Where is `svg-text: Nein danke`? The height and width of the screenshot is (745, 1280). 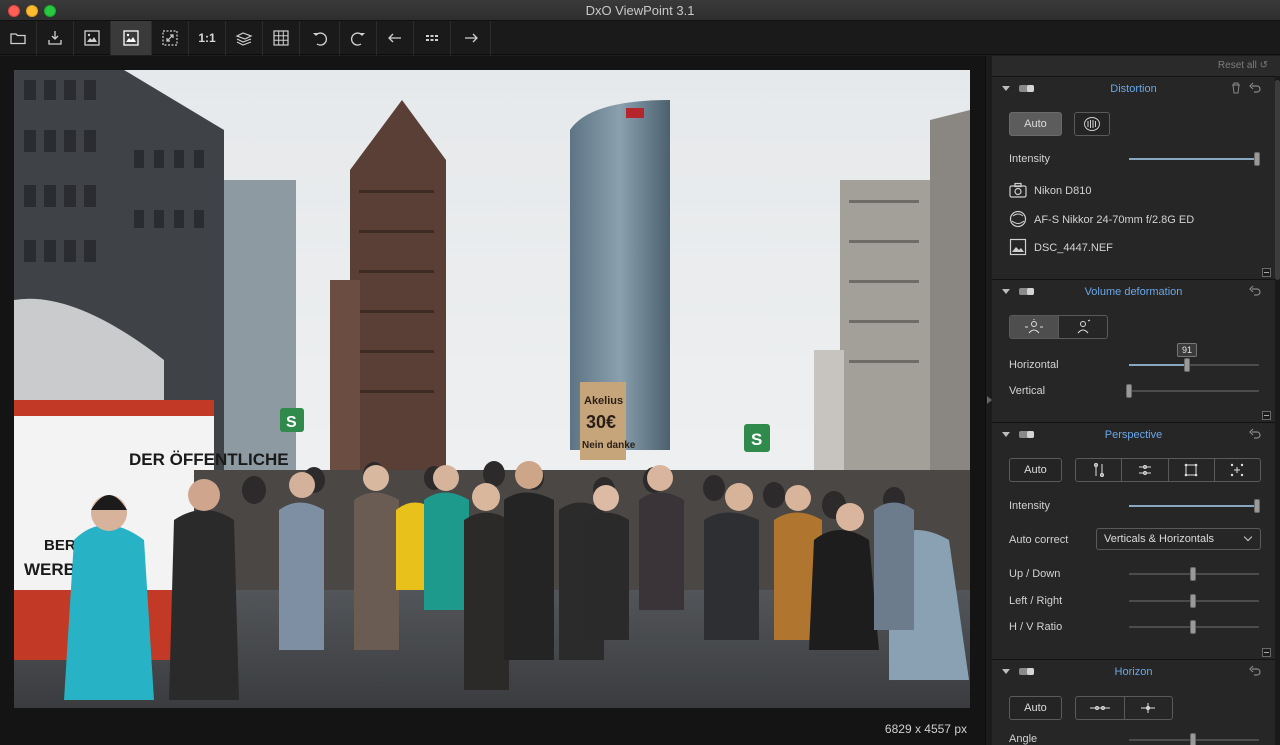
svg-text: Nein danke is located at coordinates (609, 445).